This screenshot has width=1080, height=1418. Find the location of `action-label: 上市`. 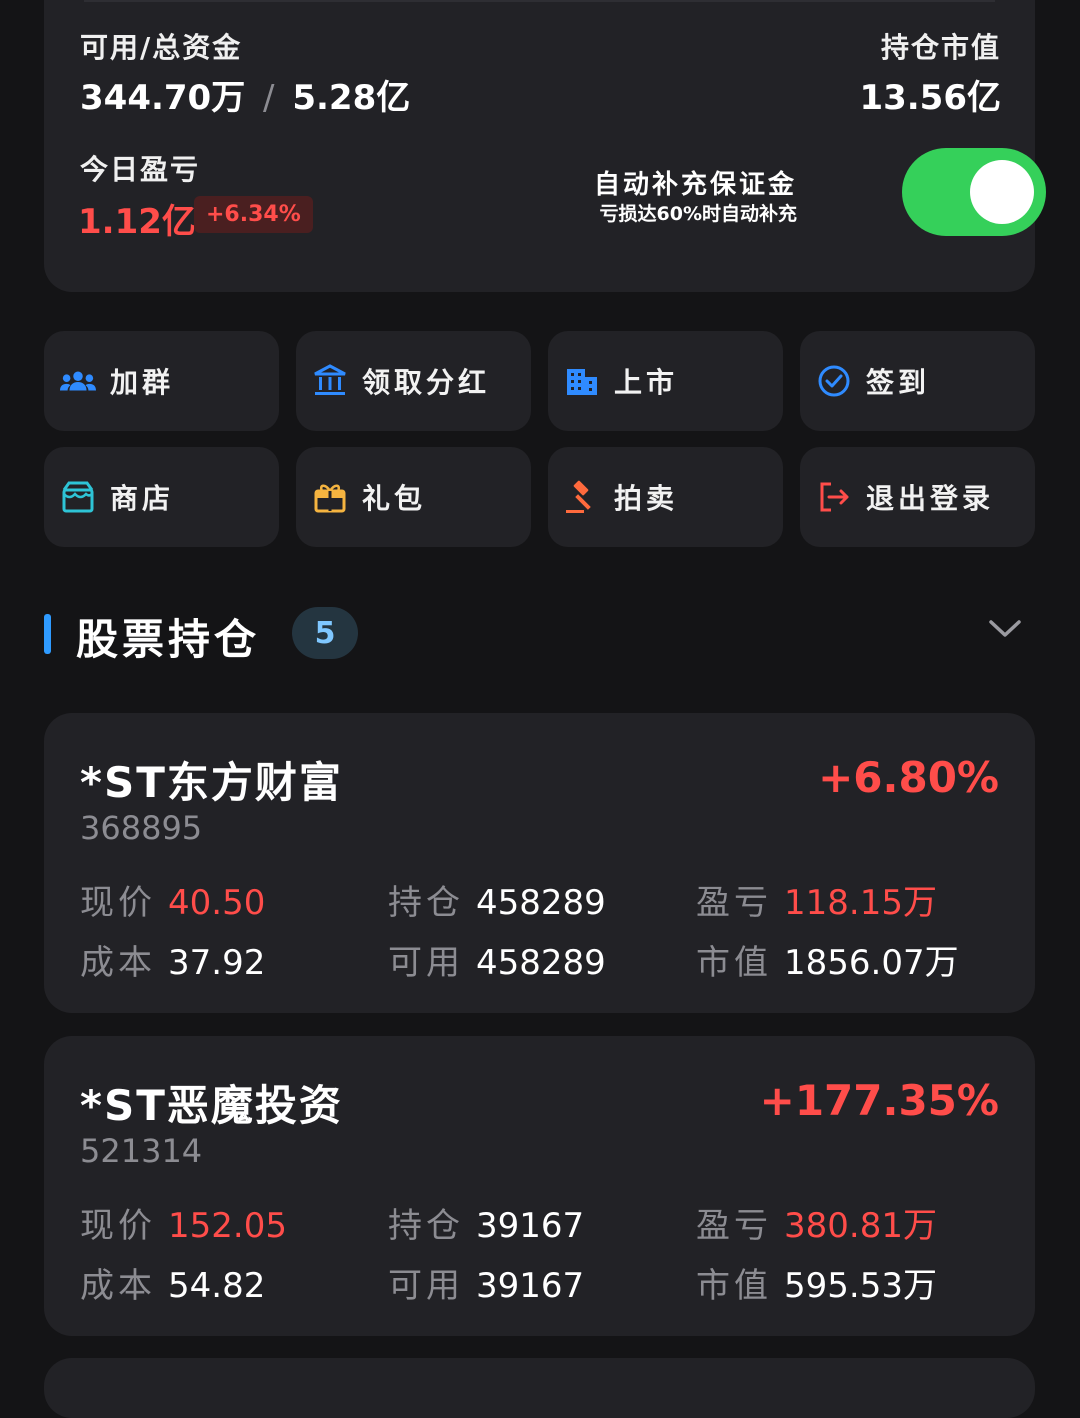

action-label: 上市 is located at coordinates (646, 382).